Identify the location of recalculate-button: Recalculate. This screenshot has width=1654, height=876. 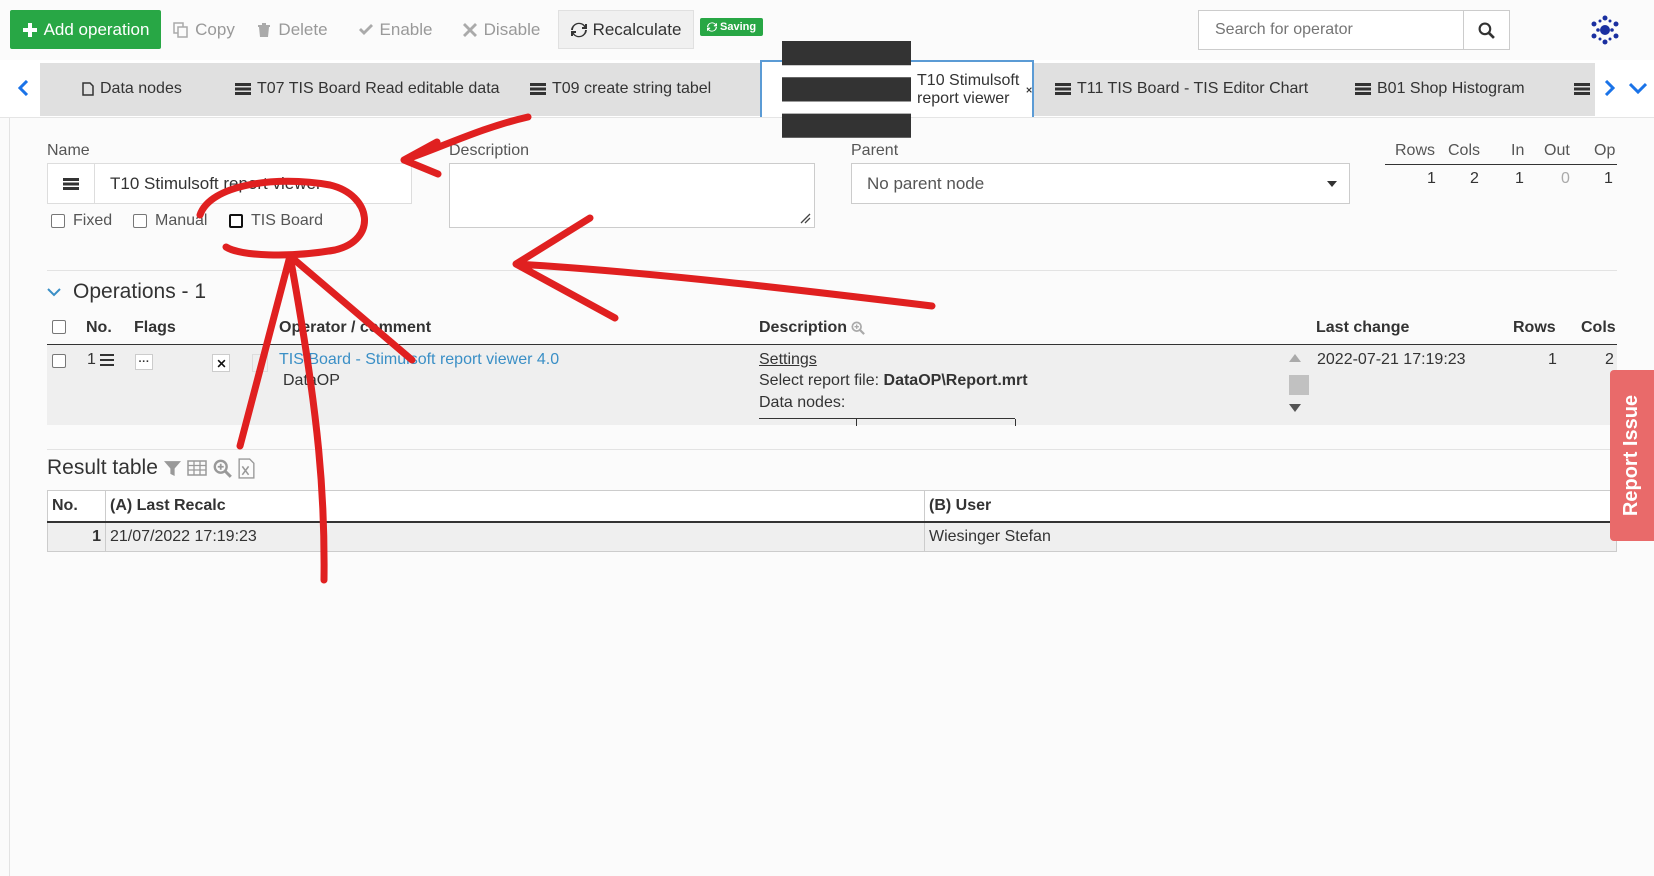
(626, 29).